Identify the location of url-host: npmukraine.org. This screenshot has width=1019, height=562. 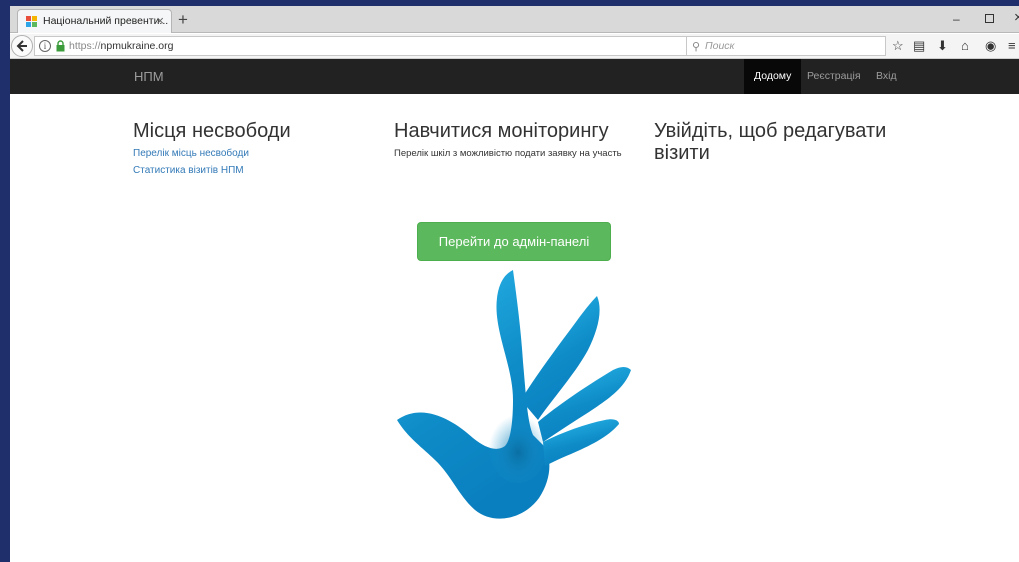
(137, 46).